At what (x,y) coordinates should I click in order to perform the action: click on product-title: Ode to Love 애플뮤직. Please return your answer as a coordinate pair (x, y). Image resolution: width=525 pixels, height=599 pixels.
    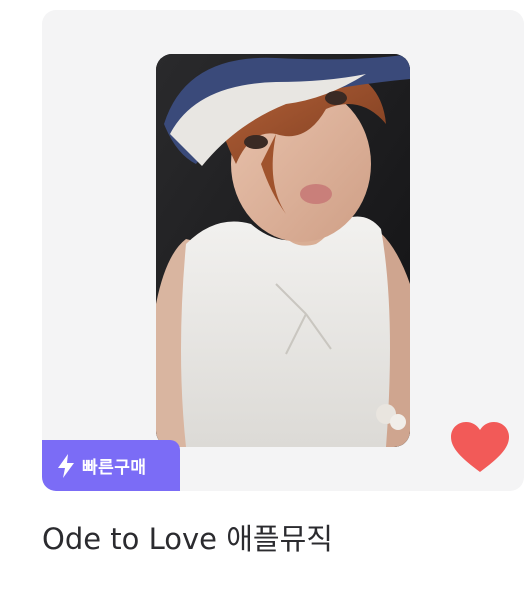
    Looking at the image, I should click on (187, 537).